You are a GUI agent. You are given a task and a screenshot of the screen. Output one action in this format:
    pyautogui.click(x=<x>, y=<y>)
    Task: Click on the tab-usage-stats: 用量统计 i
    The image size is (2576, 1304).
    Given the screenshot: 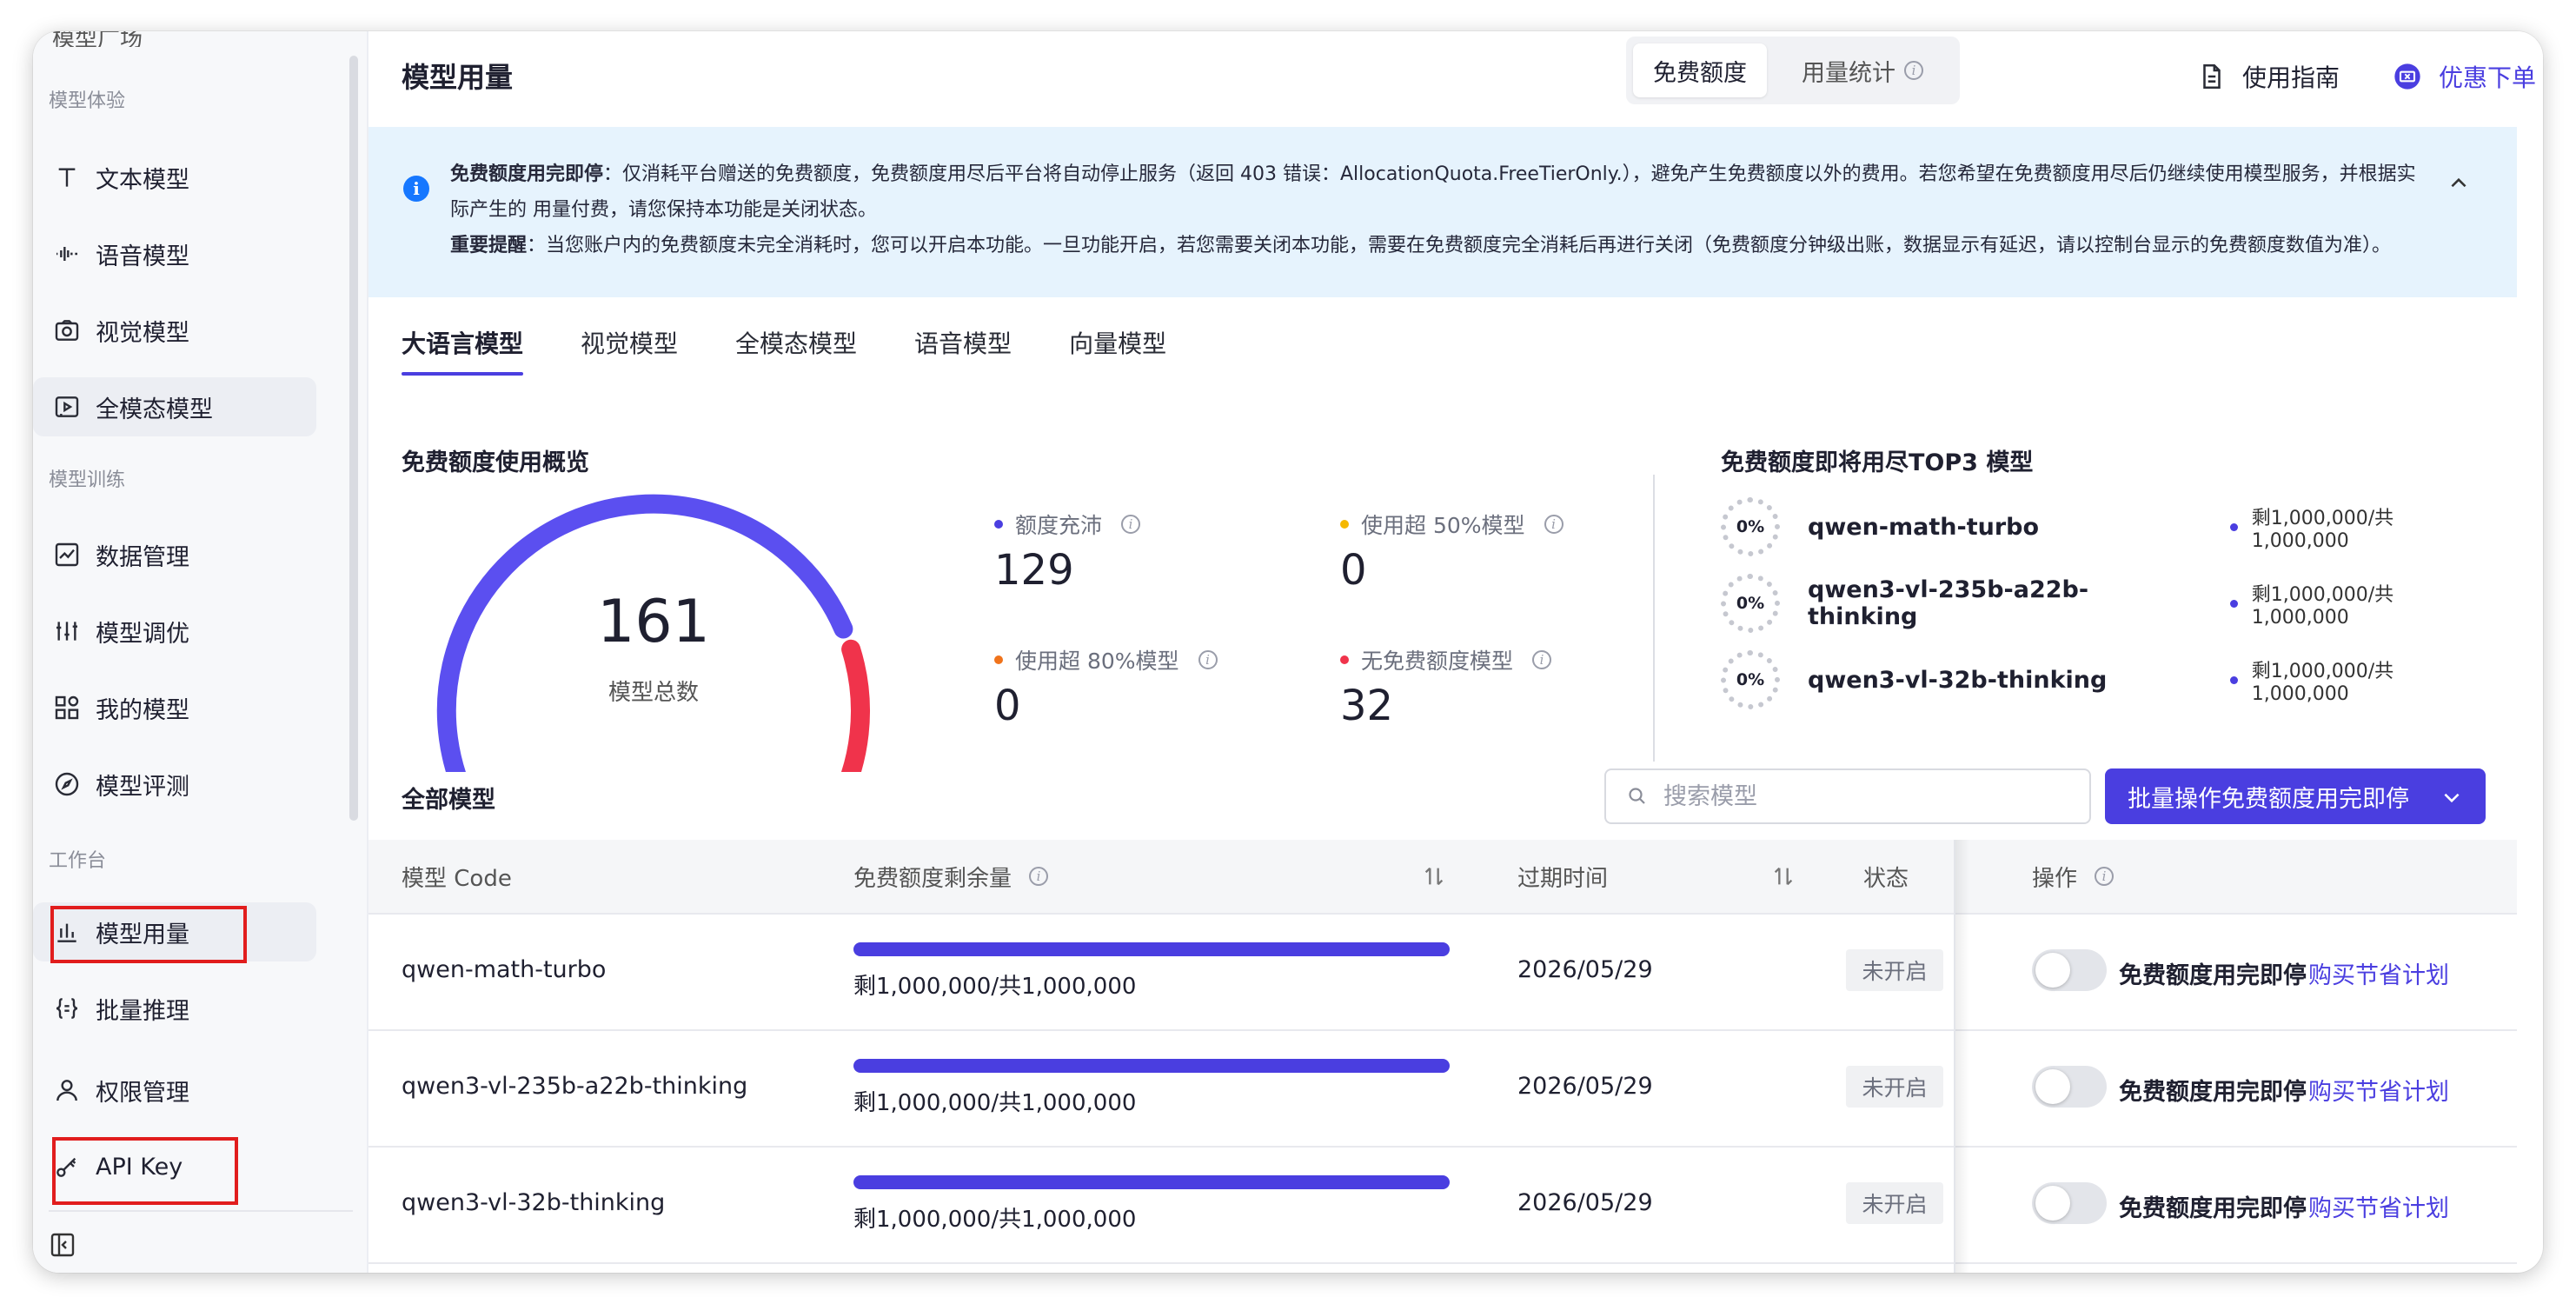 What is the action you would take?
    pyautogui.click(x=1862, y=70)
    